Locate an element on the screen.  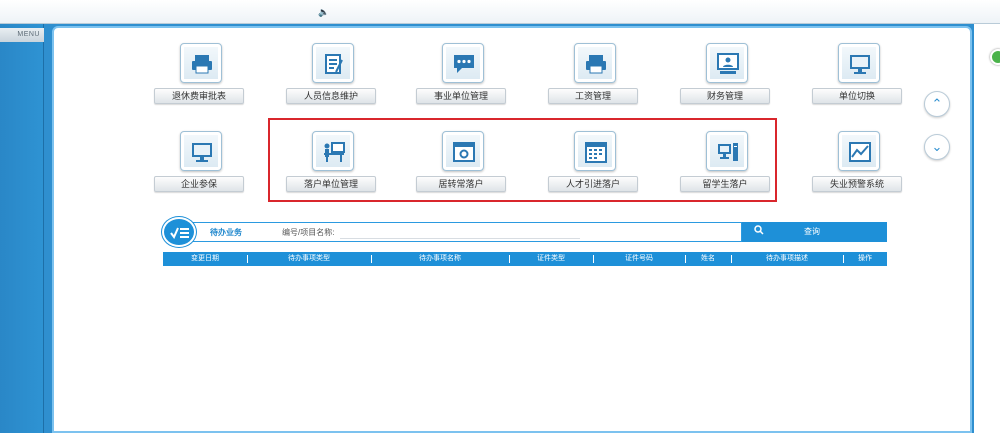
scroll-up-button: ⌃ is located at coordinates (937, 104).